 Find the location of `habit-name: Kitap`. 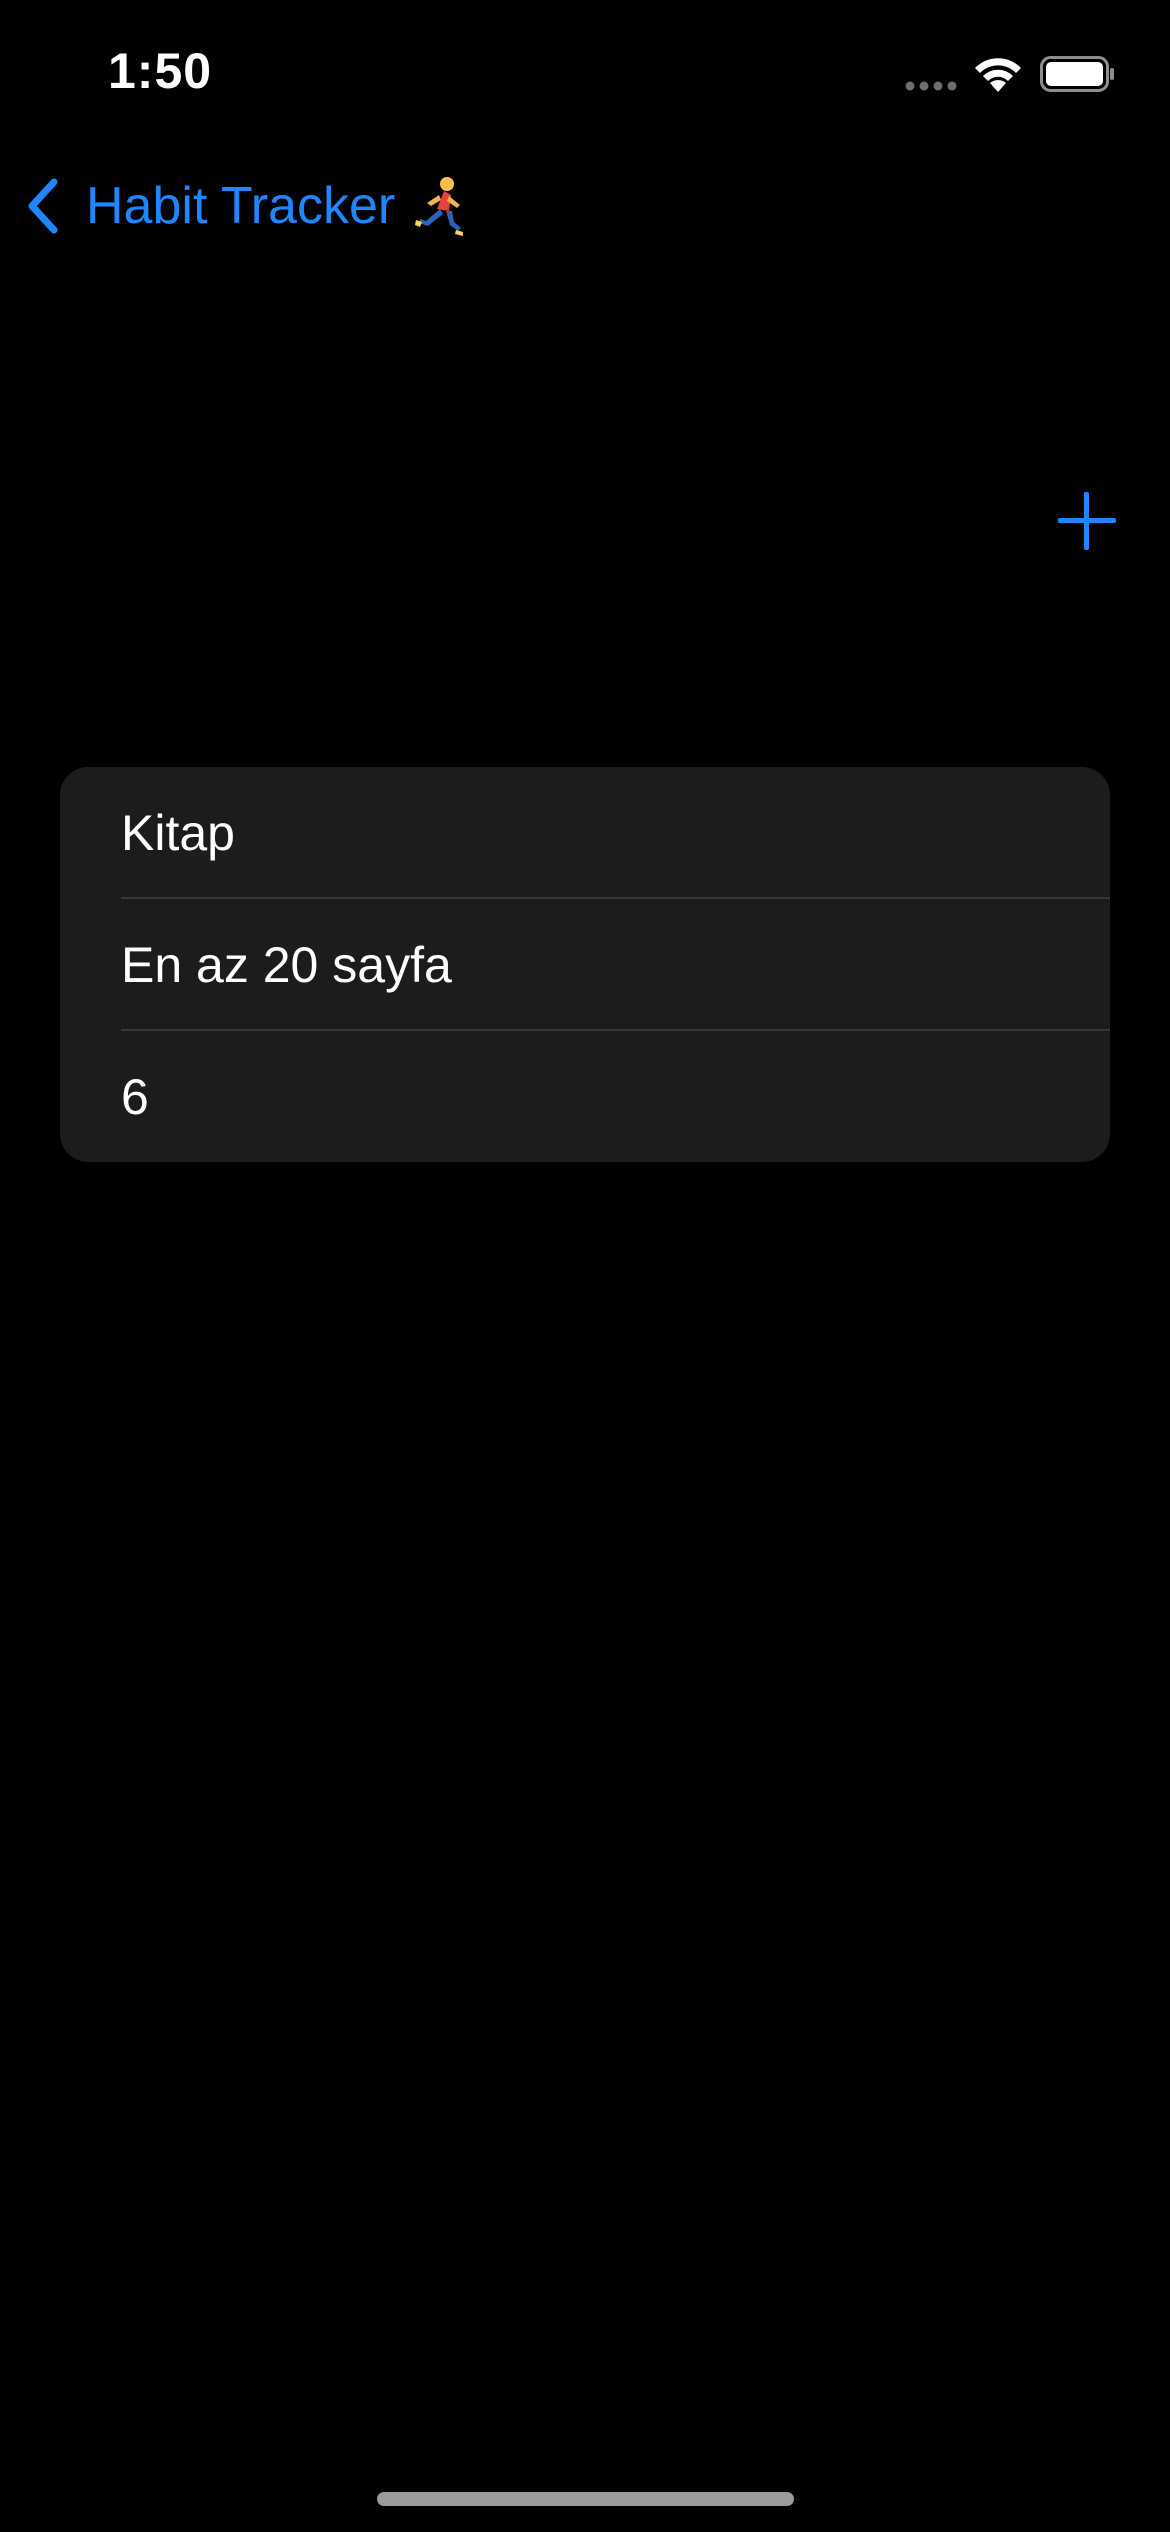

habit-name: Kitap is located at coordinates (178, 832).